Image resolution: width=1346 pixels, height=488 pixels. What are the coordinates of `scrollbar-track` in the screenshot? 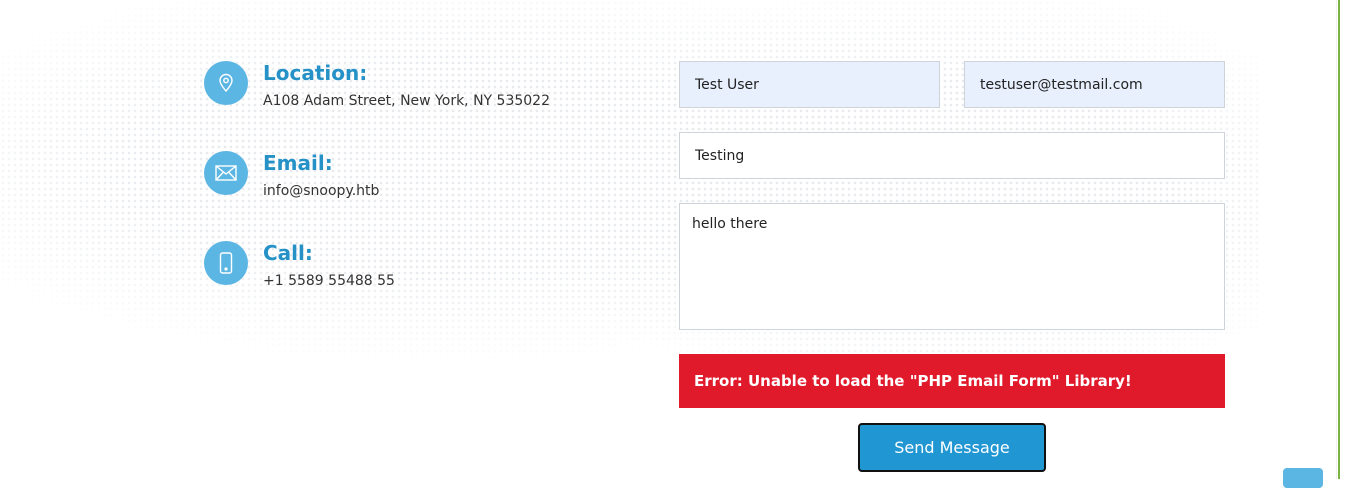 It's located at (1341, 239).